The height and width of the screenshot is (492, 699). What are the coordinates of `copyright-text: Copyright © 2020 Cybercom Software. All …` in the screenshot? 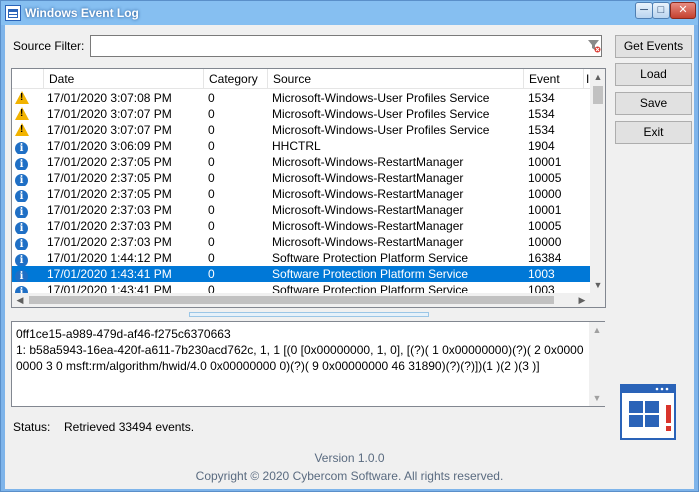 It's located at (349, 476).